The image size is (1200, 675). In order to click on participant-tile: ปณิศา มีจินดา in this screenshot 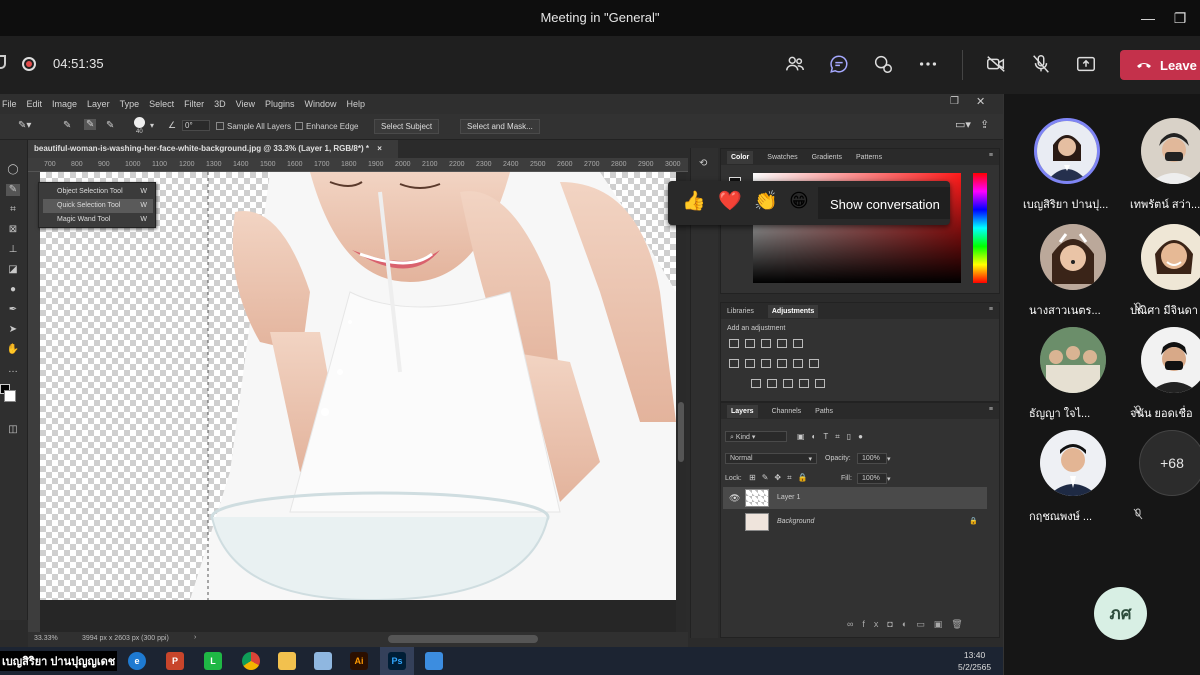, I will do `click(1165, 279)`.